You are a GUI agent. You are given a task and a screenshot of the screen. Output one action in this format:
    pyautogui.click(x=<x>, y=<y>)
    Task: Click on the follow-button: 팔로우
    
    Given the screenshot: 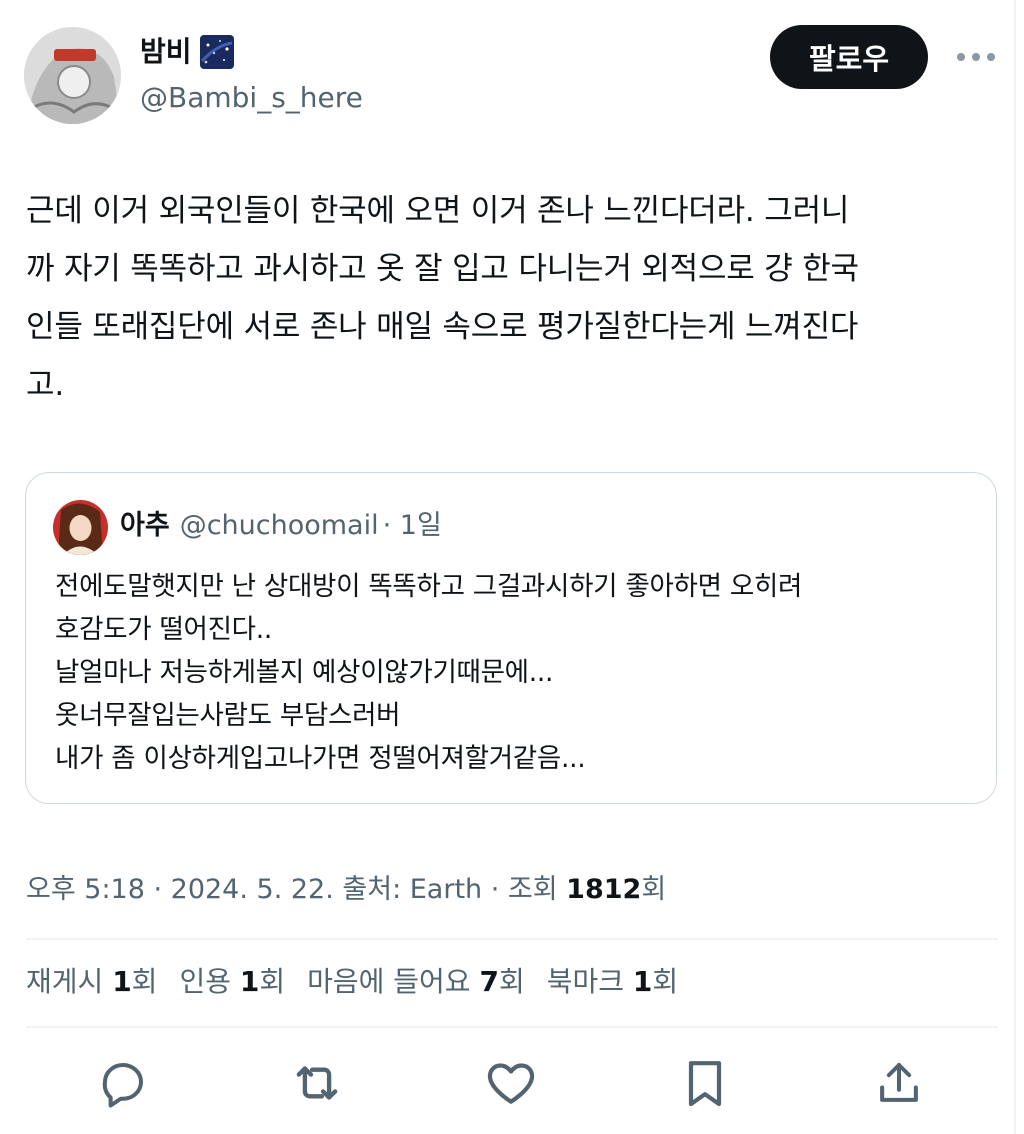 What is the action you would take?
    pyautogui.click(x=849, y=57)
    